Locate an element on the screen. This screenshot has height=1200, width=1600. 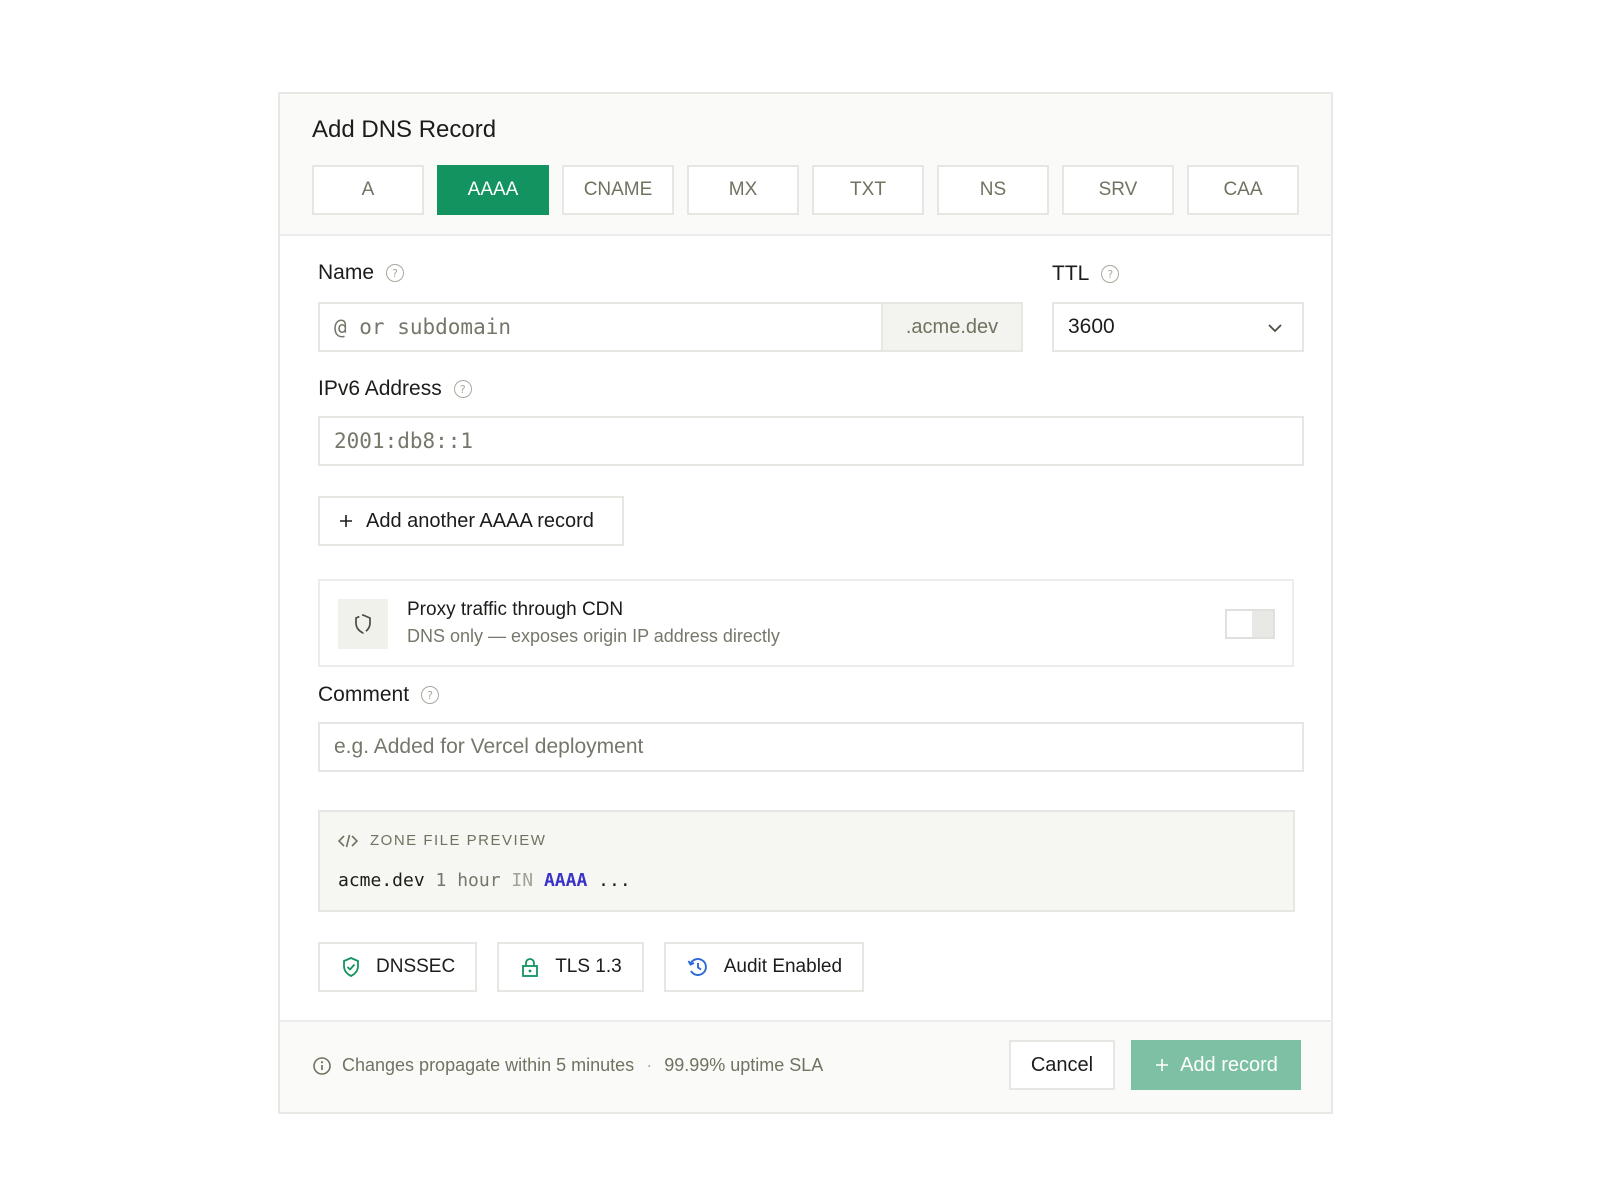
ipv6-label-group: IPv6 Address ? is located at coordinates (395, 389).